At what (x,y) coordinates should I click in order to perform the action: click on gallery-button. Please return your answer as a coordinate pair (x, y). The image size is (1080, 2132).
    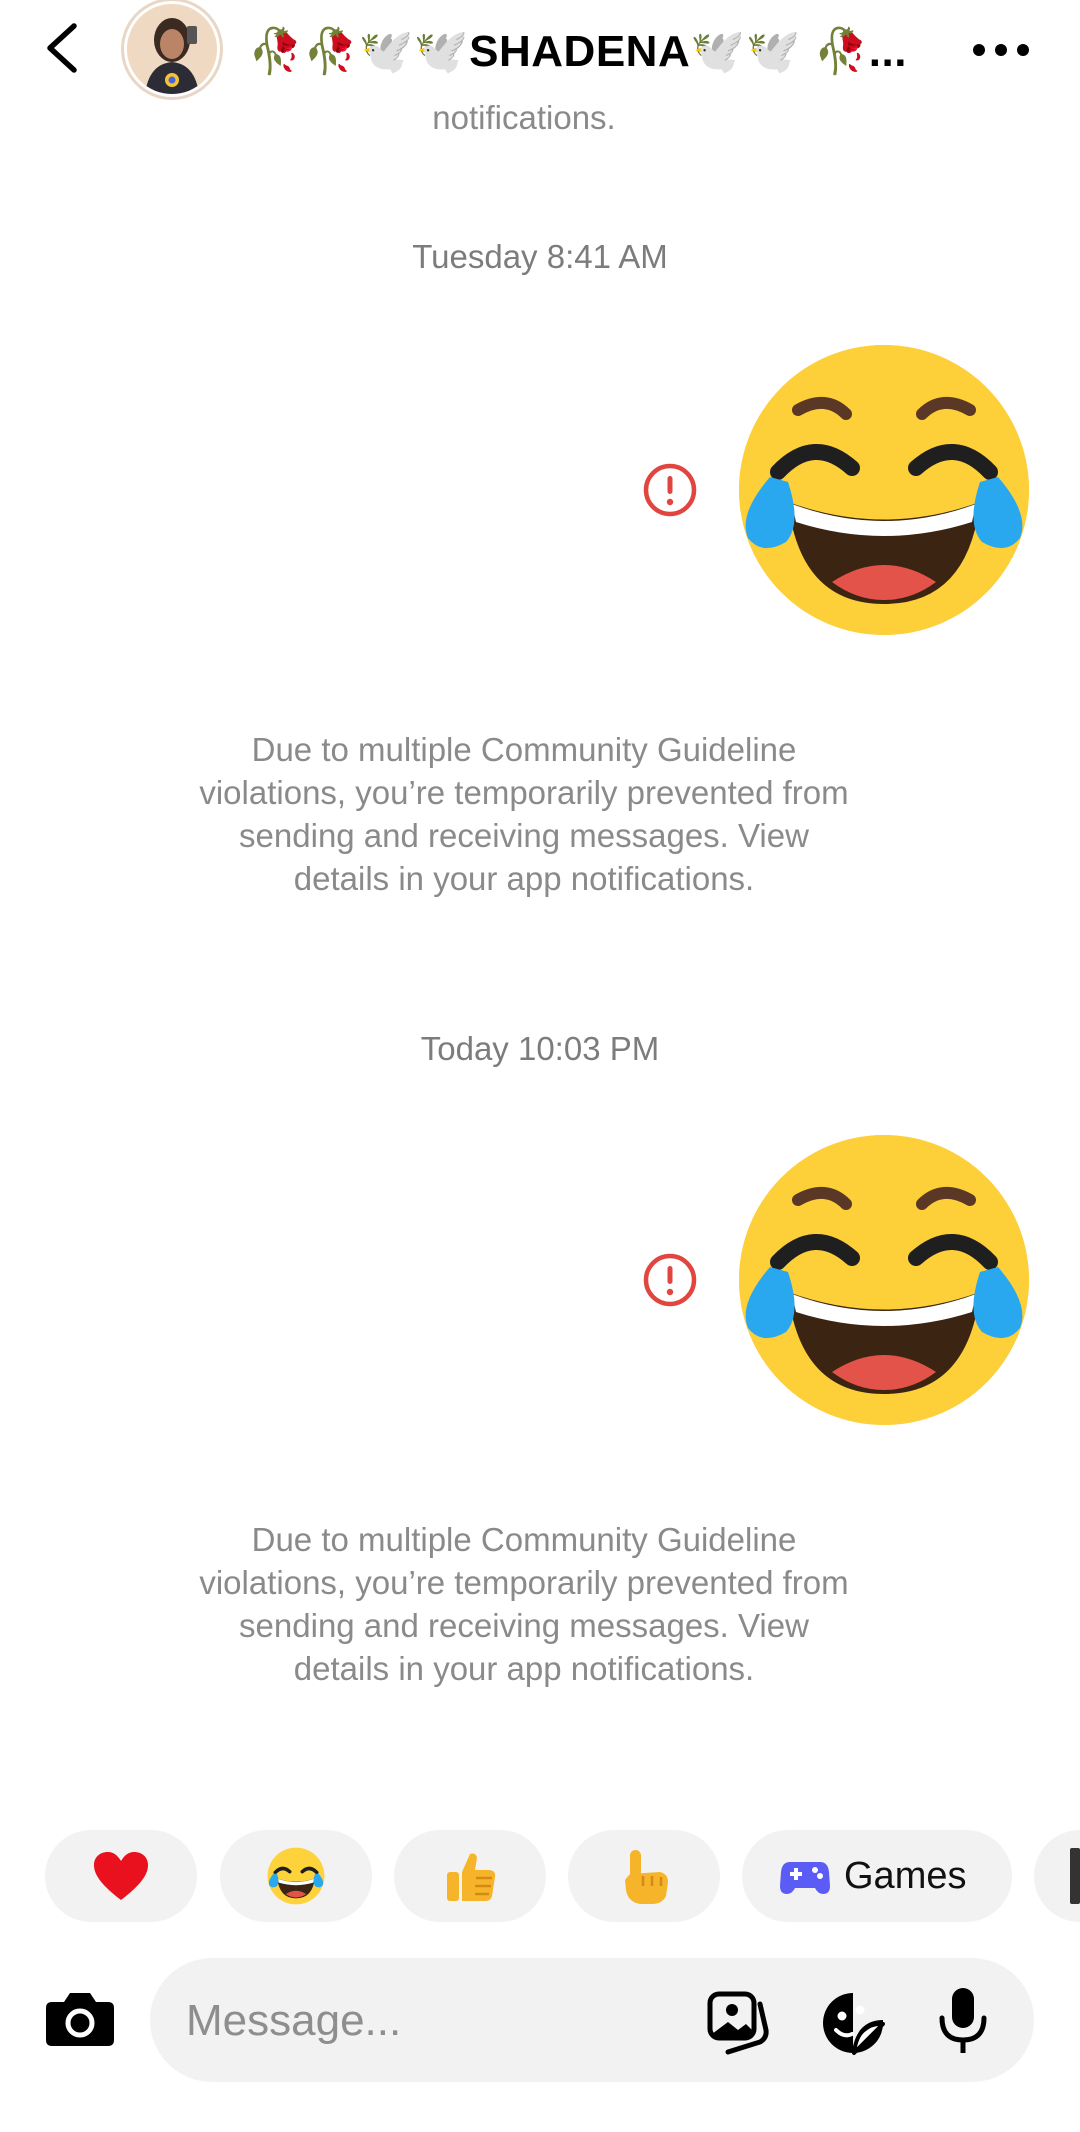
    Looking at the image, I should click on (739, 2023).